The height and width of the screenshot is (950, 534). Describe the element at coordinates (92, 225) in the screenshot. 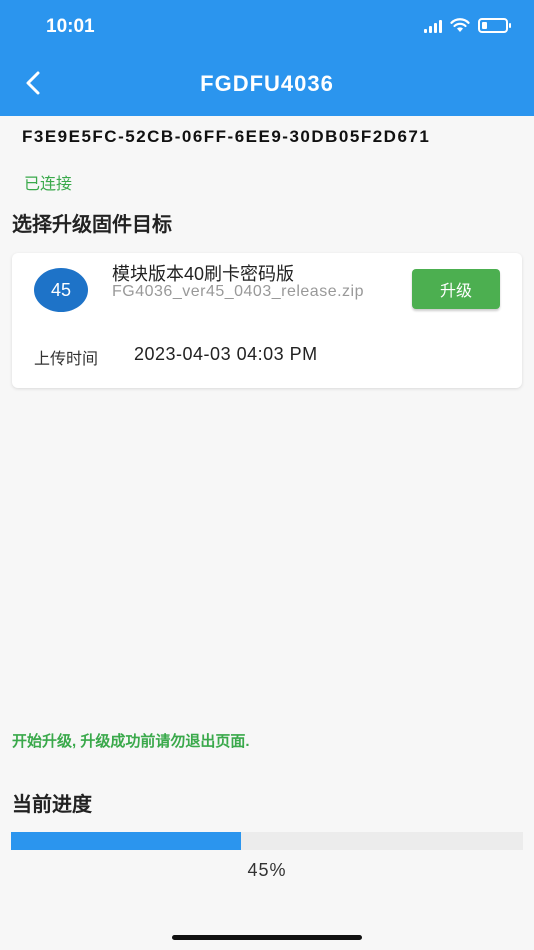

I see `section-title: 选择升级固件目标` at that location.